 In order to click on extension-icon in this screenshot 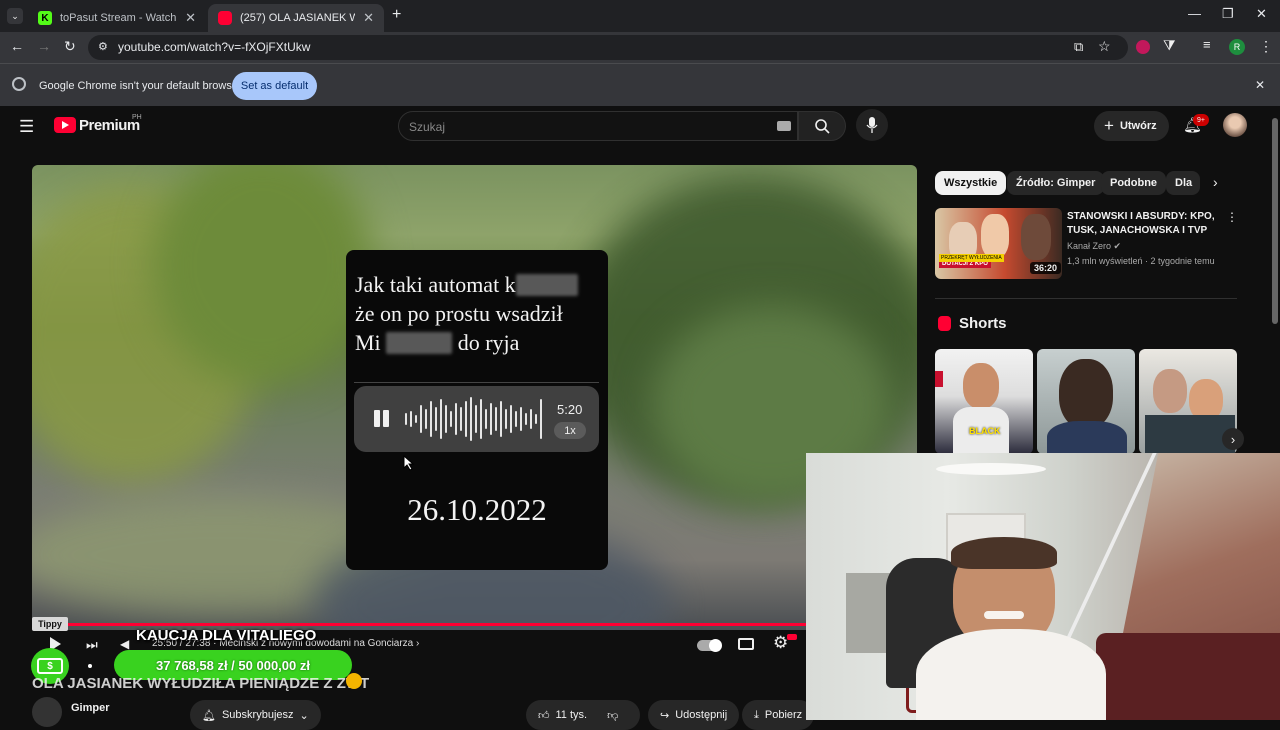, I will do `click(1143, 47)`.